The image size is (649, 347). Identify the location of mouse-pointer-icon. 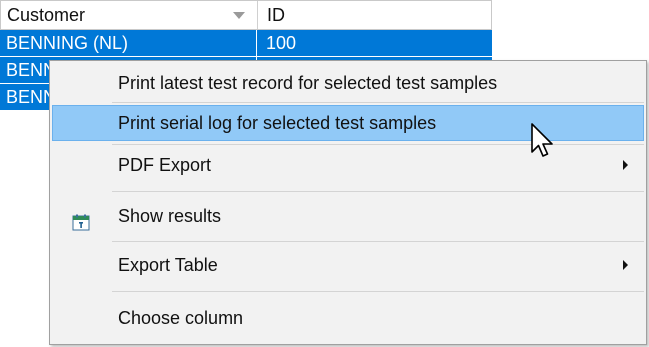
(543, 142).